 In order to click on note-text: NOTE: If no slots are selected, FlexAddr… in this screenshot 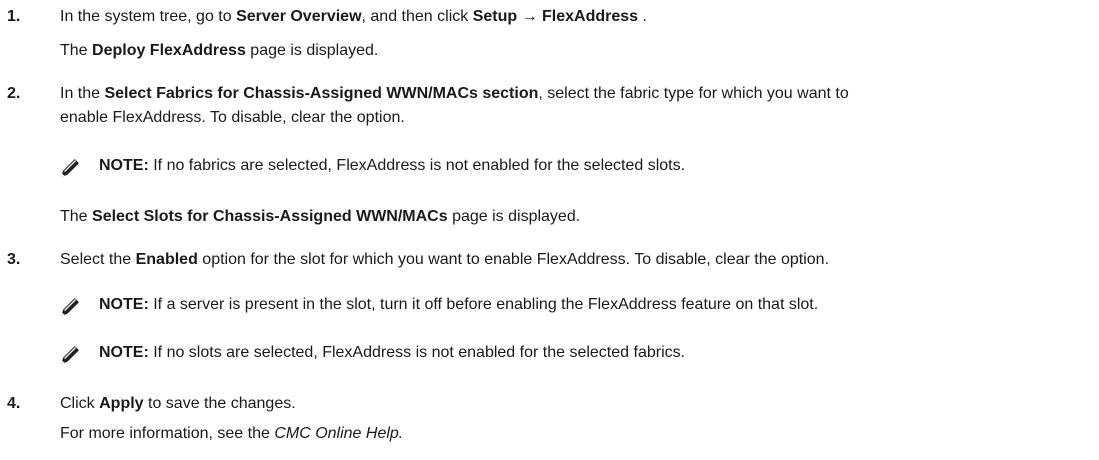, I will do `click(392, 353)`.